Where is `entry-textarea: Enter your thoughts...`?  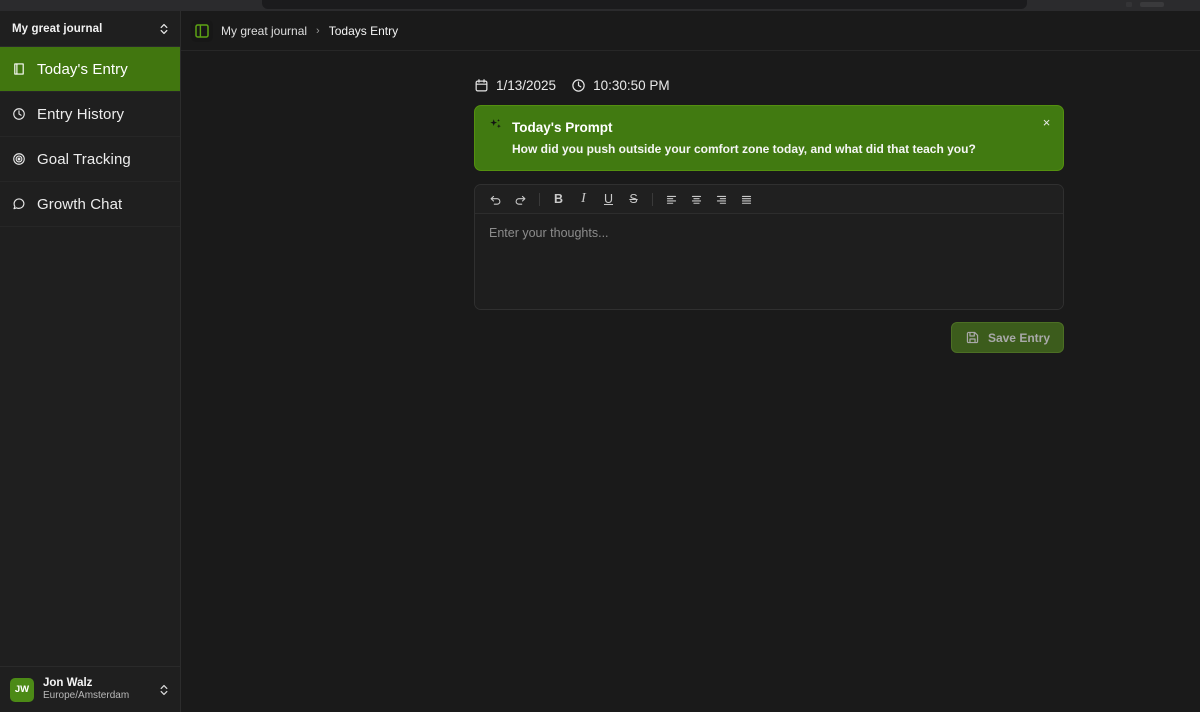 entry-textarea: Enter your thoughts... is located at coordinates (769, 261).